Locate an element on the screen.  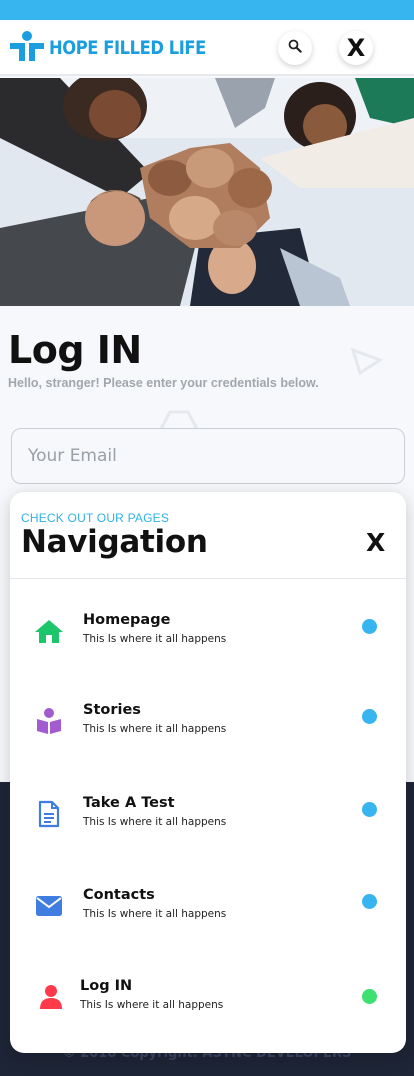
envelope-icon is located at coordinates (49, 906).